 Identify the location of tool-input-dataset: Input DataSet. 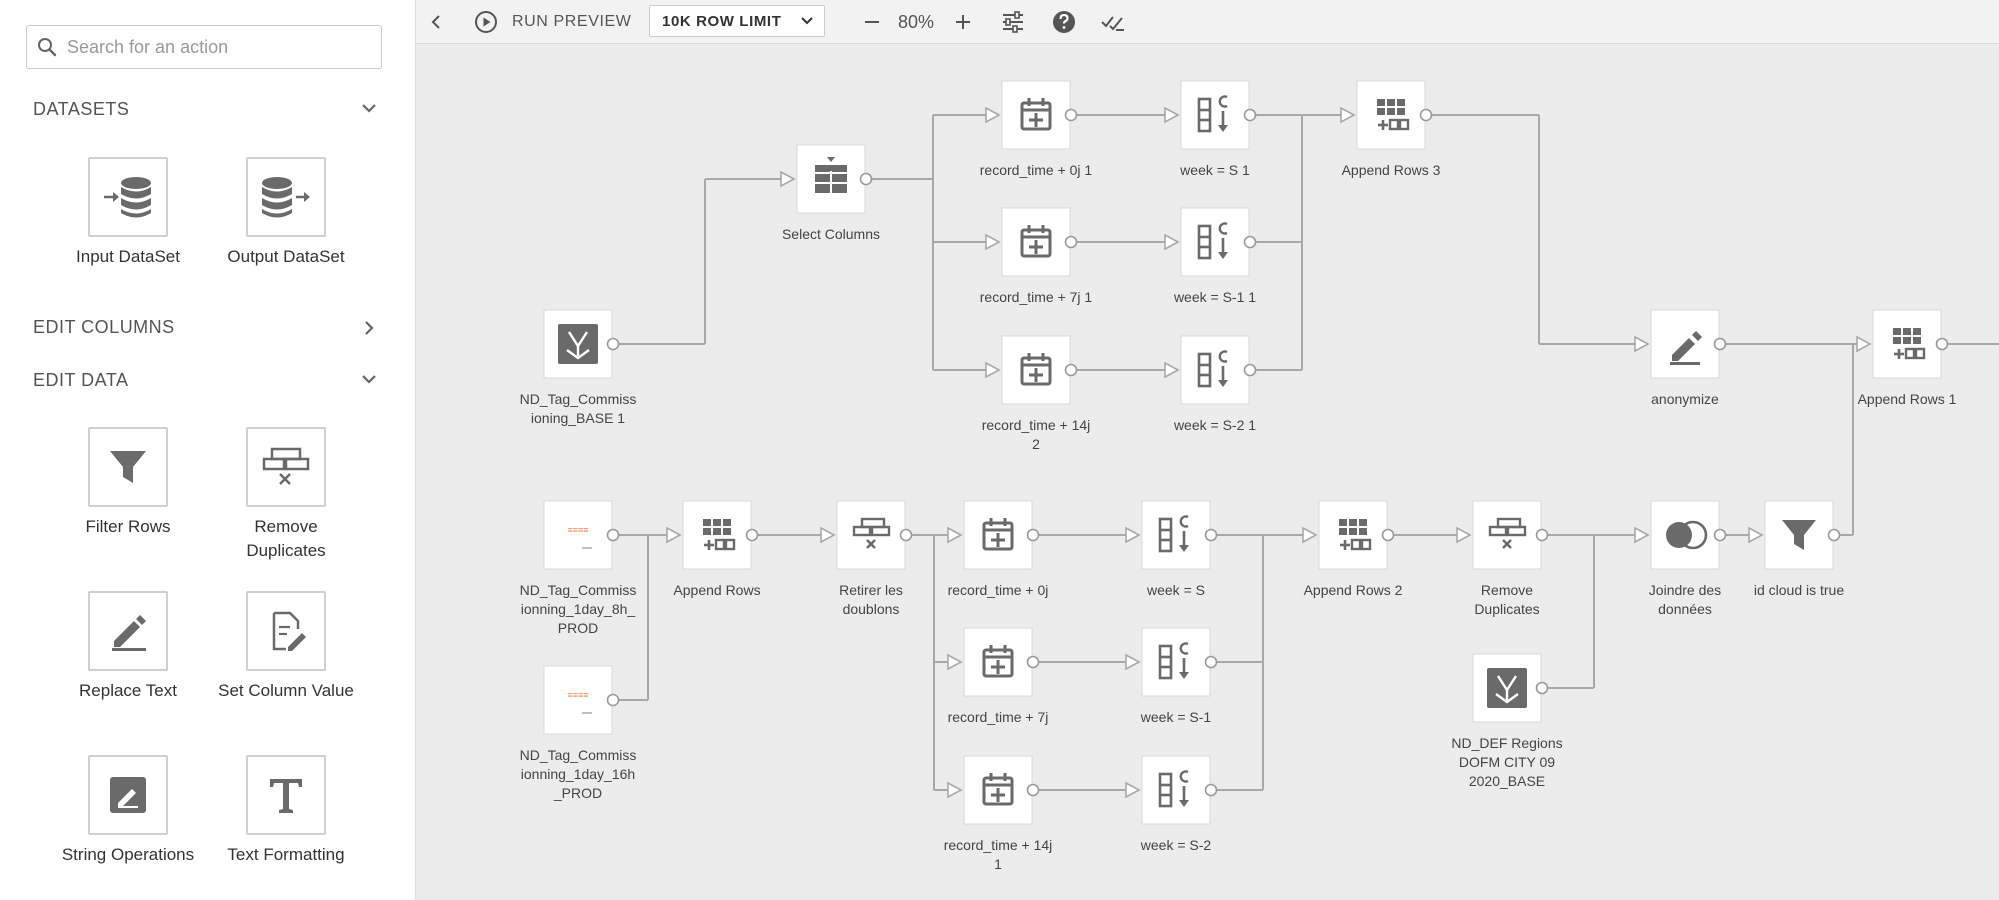
(128, 213).